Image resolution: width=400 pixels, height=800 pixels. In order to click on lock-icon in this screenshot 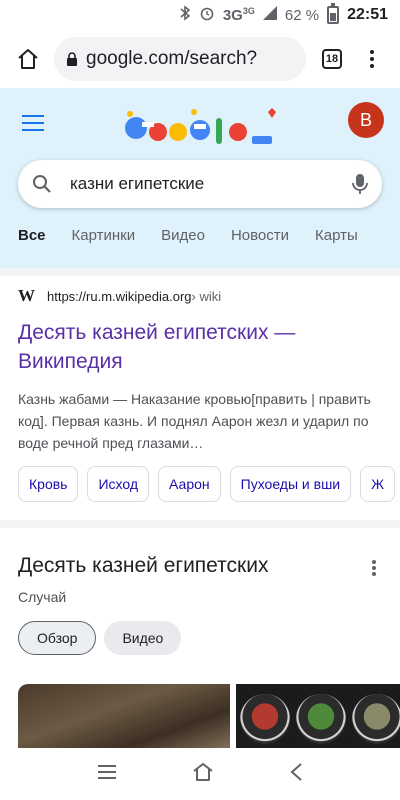, I will do `click(72, 58)`.